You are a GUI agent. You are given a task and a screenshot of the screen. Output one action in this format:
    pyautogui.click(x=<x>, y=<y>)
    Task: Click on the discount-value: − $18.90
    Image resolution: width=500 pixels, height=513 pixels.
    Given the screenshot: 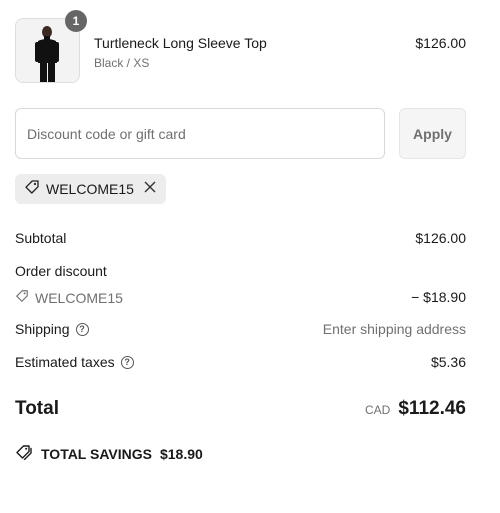 What is the action you would take?
    pyautogui.click(x=438, y=297)
    